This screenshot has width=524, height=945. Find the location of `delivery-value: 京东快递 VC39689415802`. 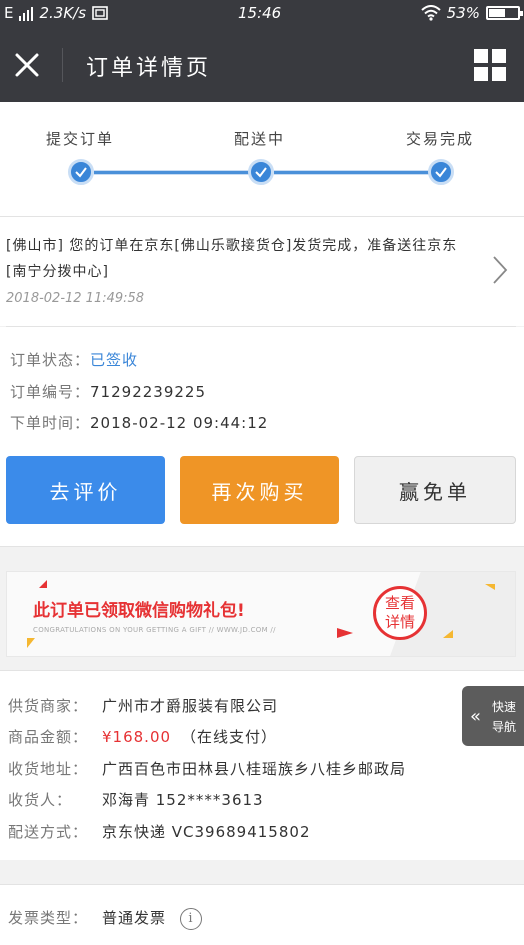

delivery-value: 京东快递 VC39689415802 is located at coordinates (206, 832).